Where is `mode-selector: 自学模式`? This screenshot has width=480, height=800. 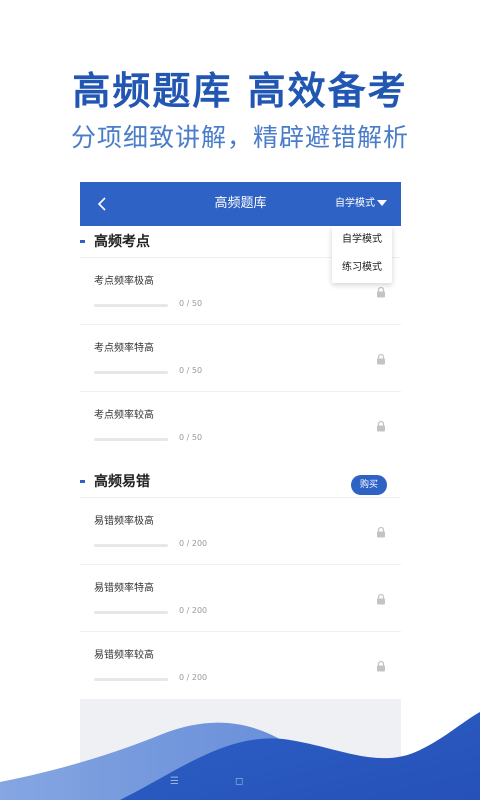
mode-selector: 自学模式 is located at coordinates (361, 204).